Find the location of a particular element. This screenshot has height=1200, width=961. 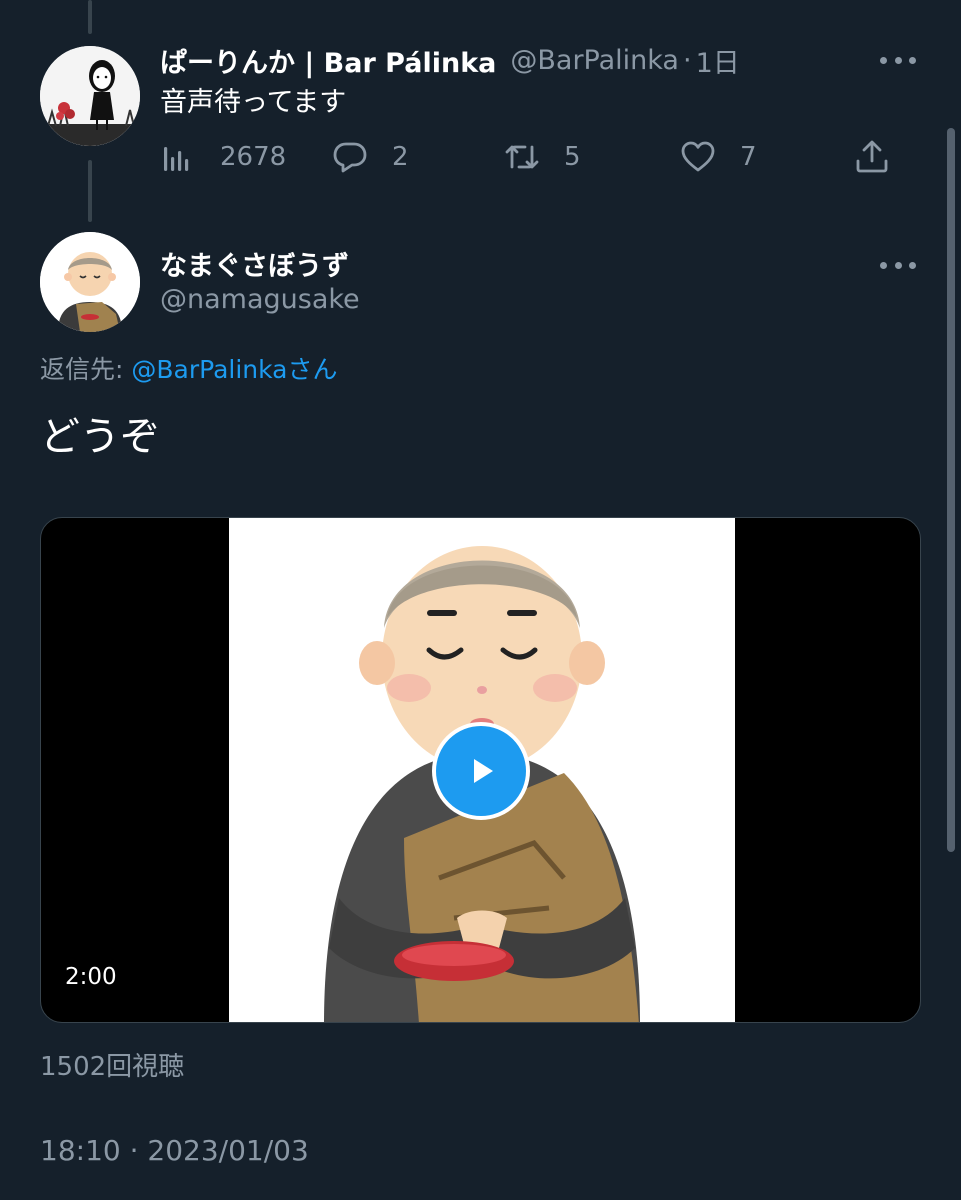

avatar-namagusake is located at coordinates (90, 282).